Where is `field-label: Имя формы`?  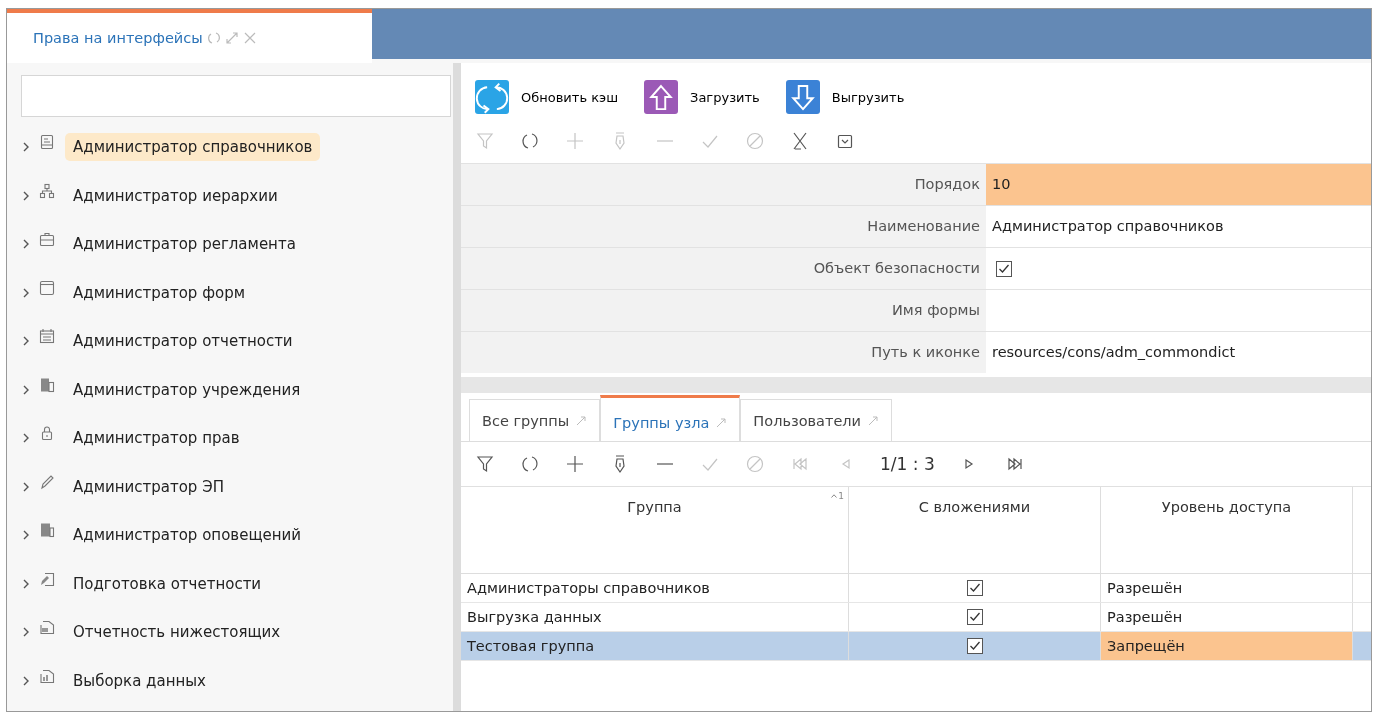
field-label: Имя формы is located at coordinates (723, 310).